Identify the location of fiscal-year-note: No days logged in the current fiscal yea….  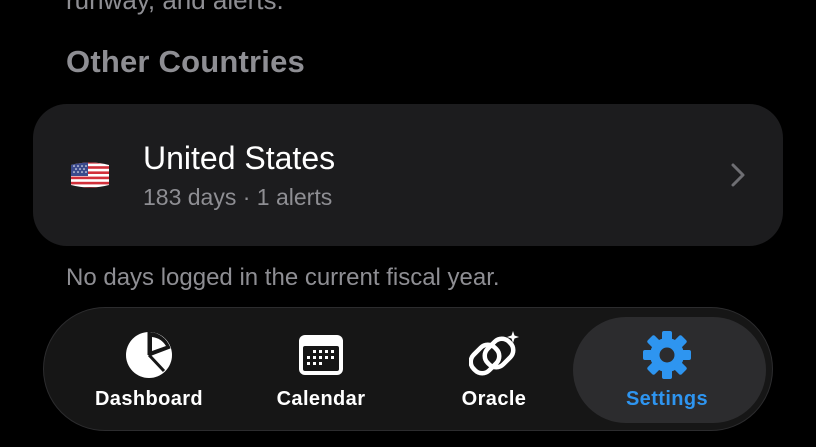
(283, 277).